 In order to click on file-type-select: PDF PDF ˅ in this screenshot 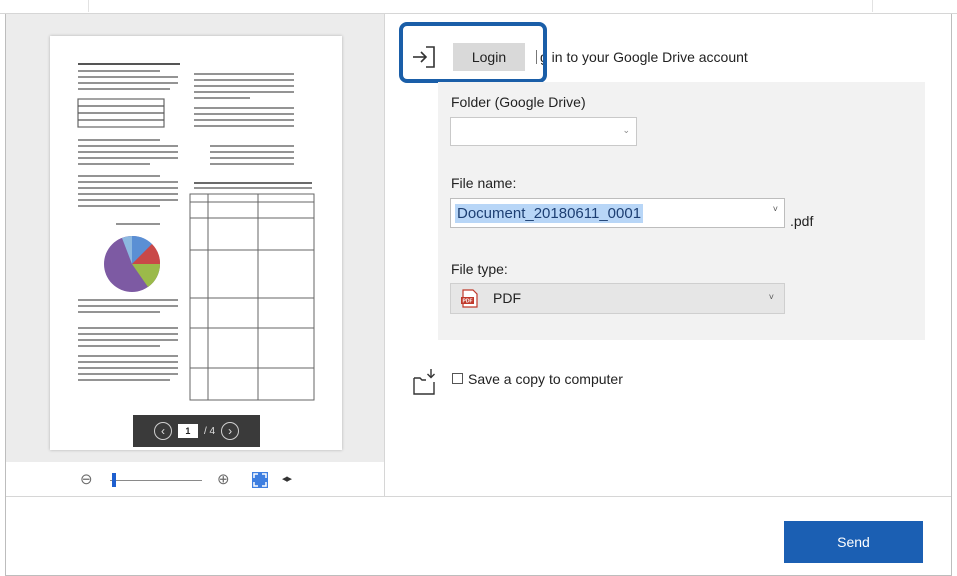, I will do `click(617, 298)`.